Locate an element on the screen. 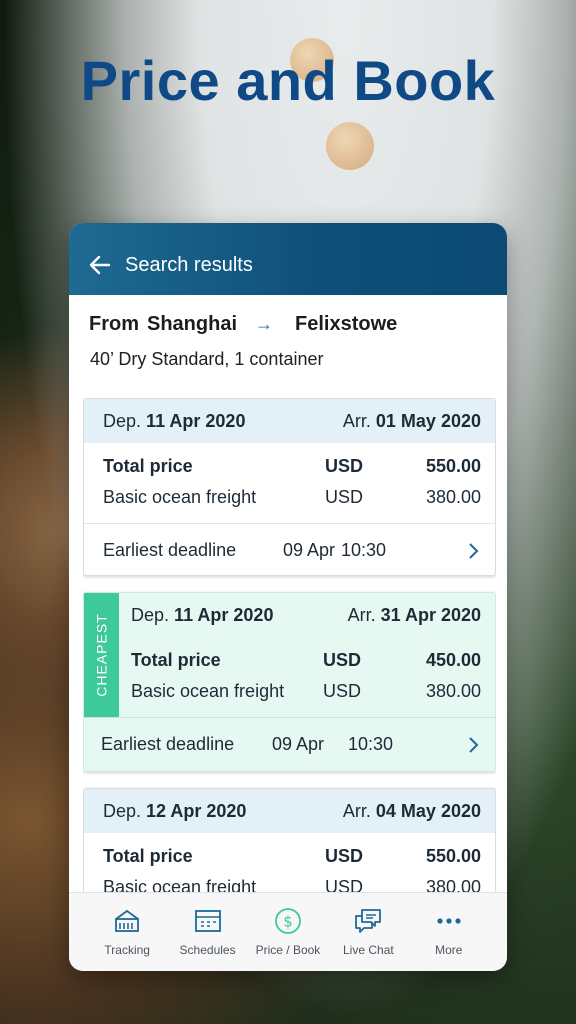  from-label: From is located at coordinates (114, 323).